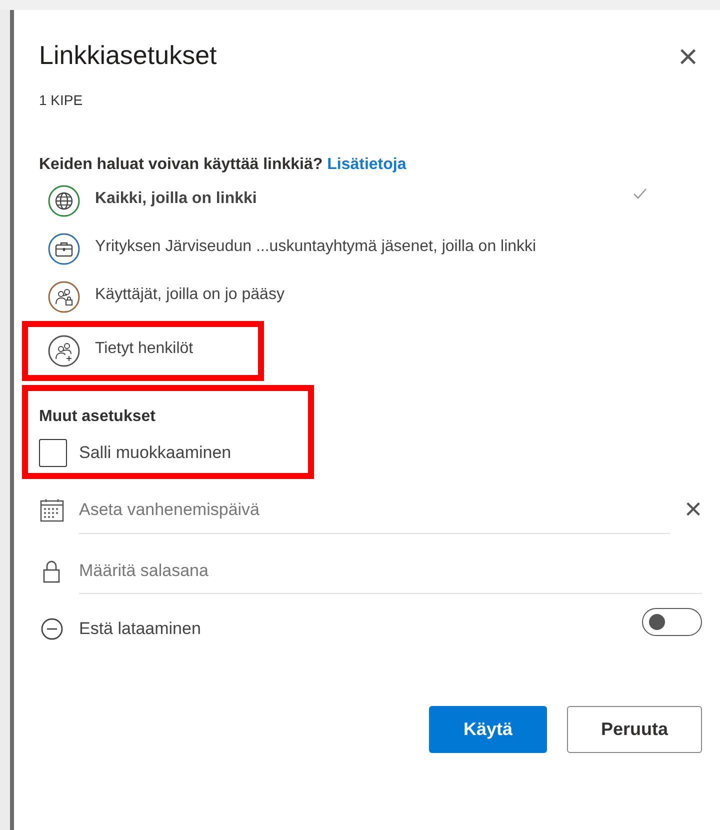 The width and height of the screenshot is (720, 830). I want to click on toggle-switch, so click(672, 622).